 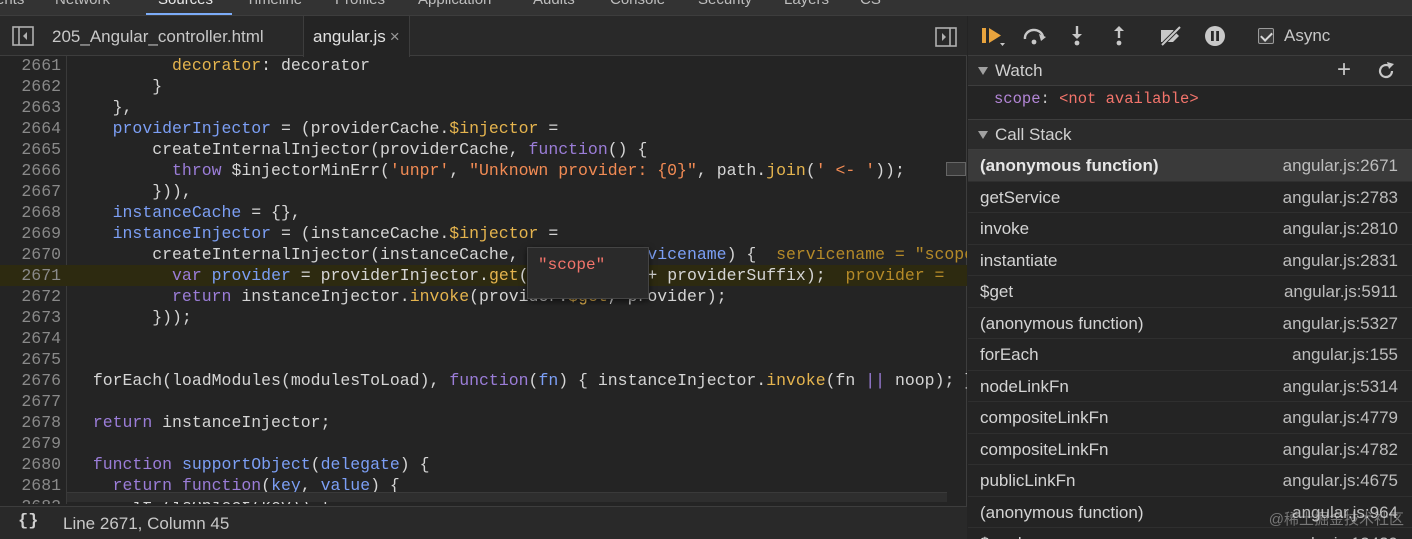 I want to click on line-number: 2682, so click(x=30, y=500).